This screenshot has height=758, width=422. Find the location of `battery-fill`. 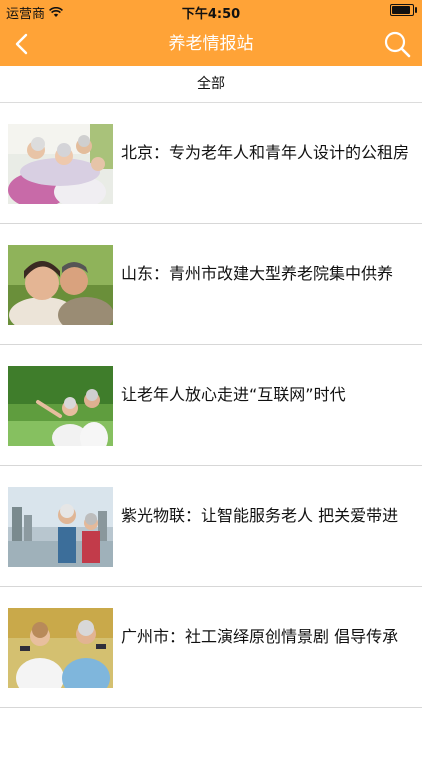

battery-fill is located at coordinates (401, 10).